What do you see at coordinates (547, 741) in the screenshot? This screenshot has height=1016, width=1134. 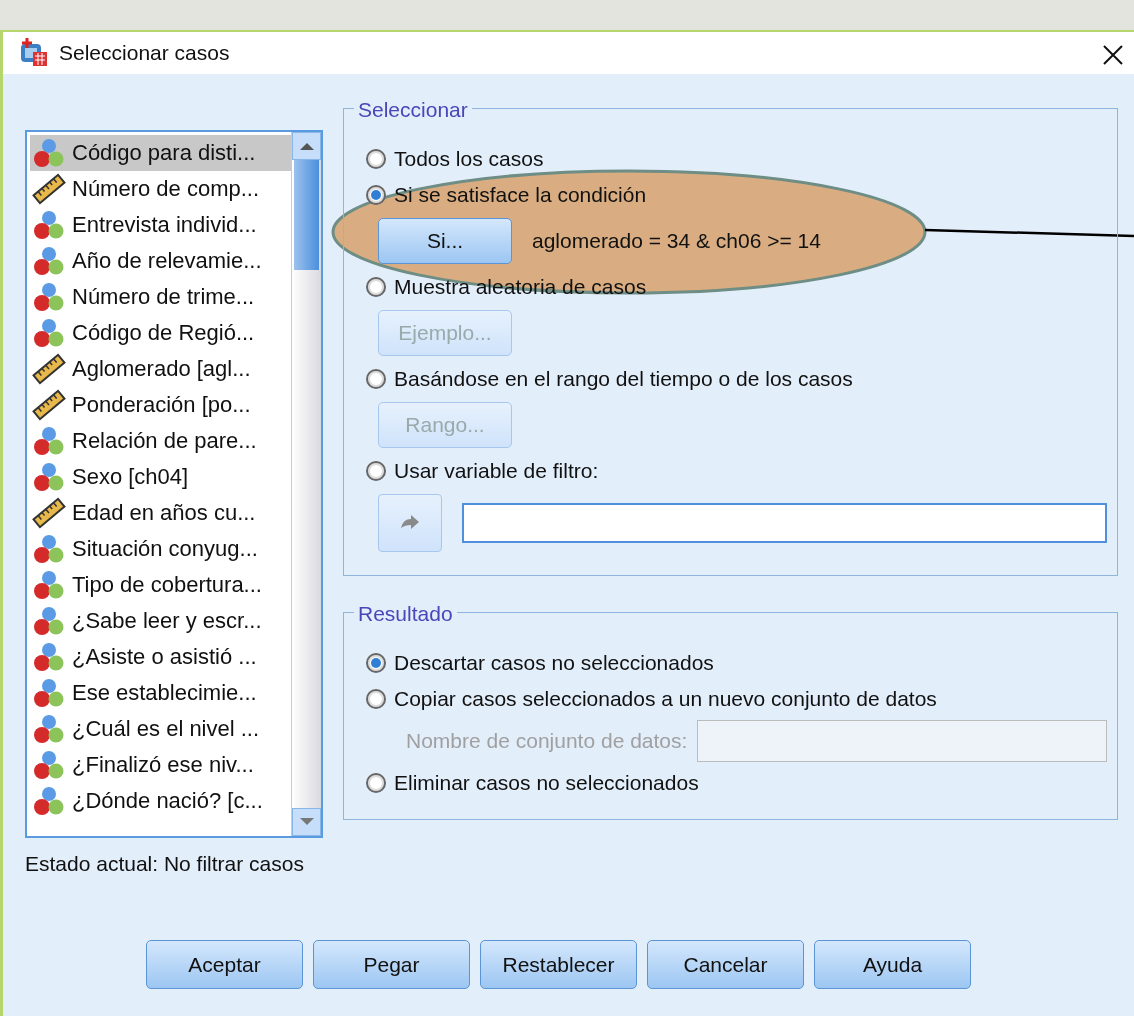 I see `dataset-name-label: Nombre de conjunto de datos:` at bounding box center [547, 741].